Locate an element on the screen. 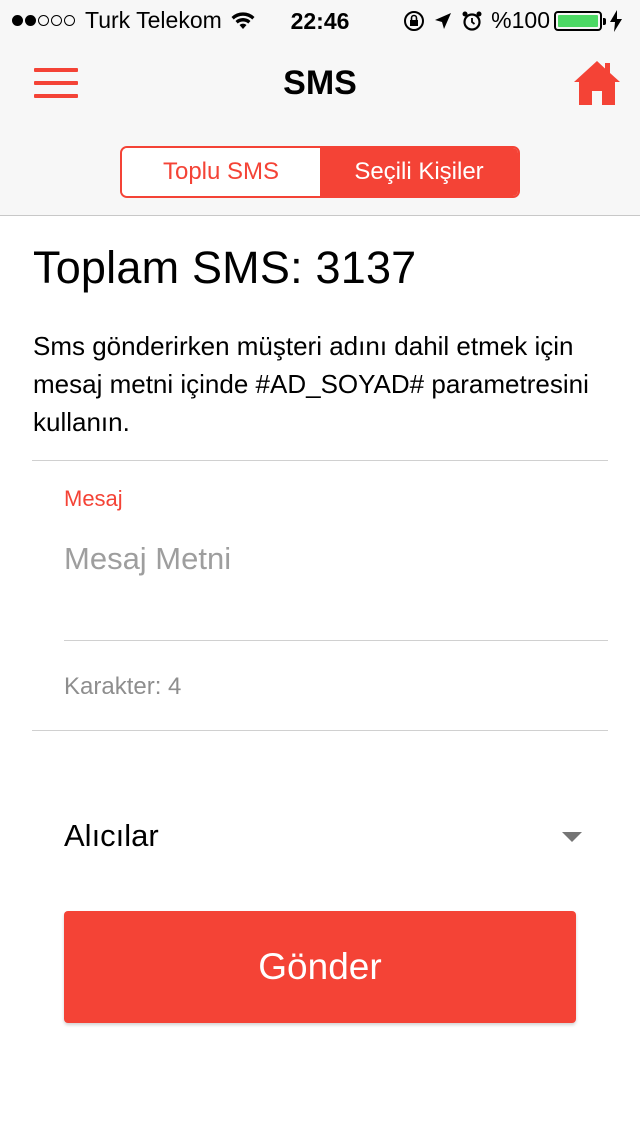  battery-icon is located at coordinates (580, 20).